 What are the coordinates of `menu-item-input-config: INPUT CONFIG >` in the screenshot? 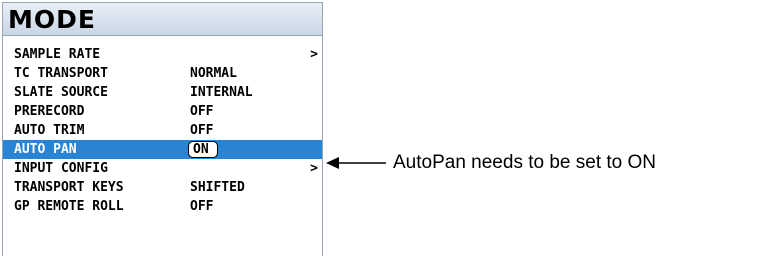 It's located at (162, 168).